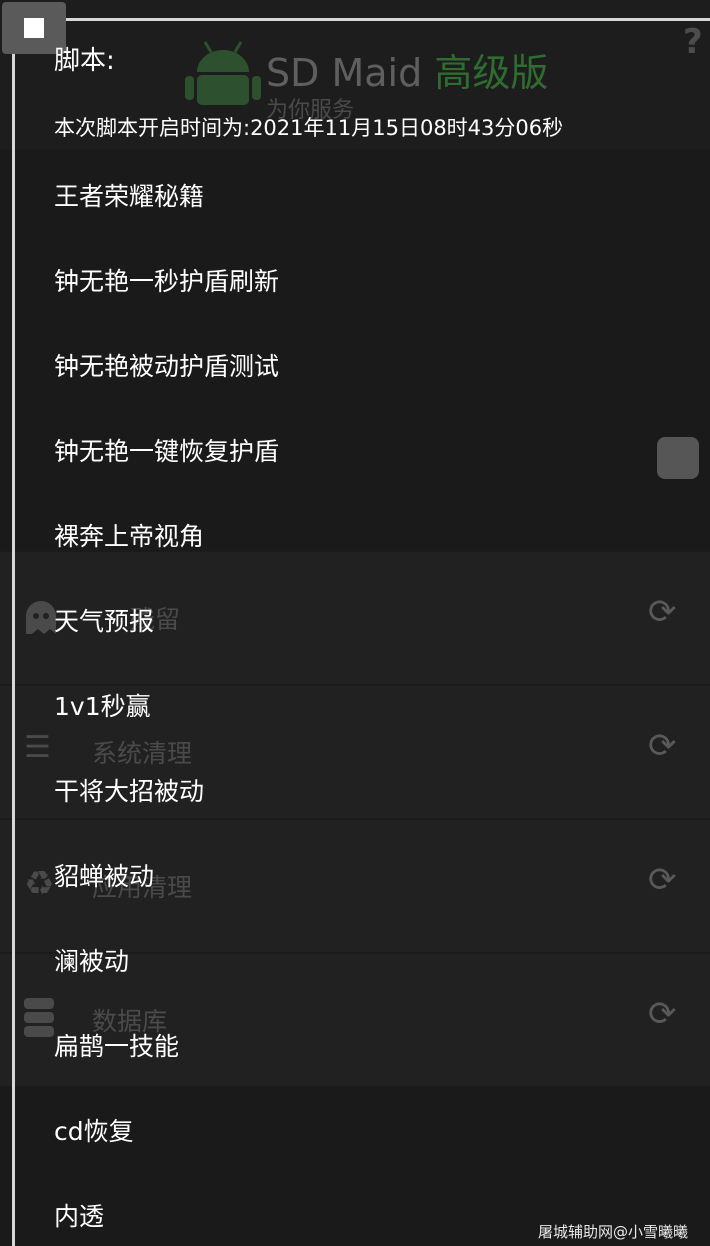 This screenshot has height=1246, width=710. What do you see at coordinates (41, 617) in the screenshot?
I see `ghost-icon` at bounding box center [41, 617].